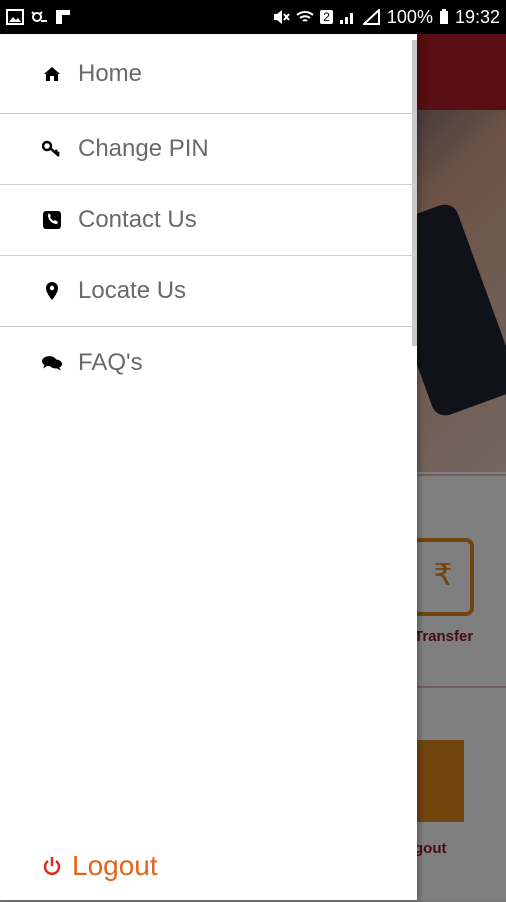  I want to click on menu-item-change-pin: Change PIN, so click(208, 149).